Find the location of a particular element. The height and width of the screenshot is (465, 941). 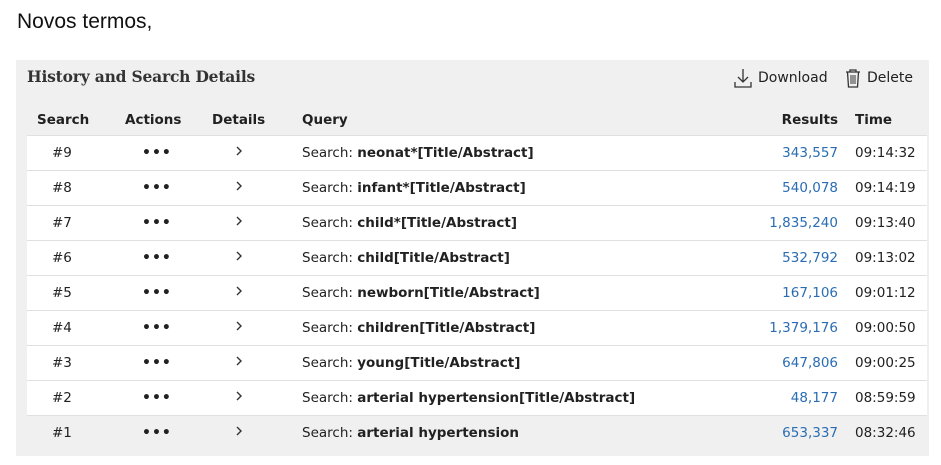

query-cell: Search: newborn[Title/Abstract] is located at coordinates (515, 293).